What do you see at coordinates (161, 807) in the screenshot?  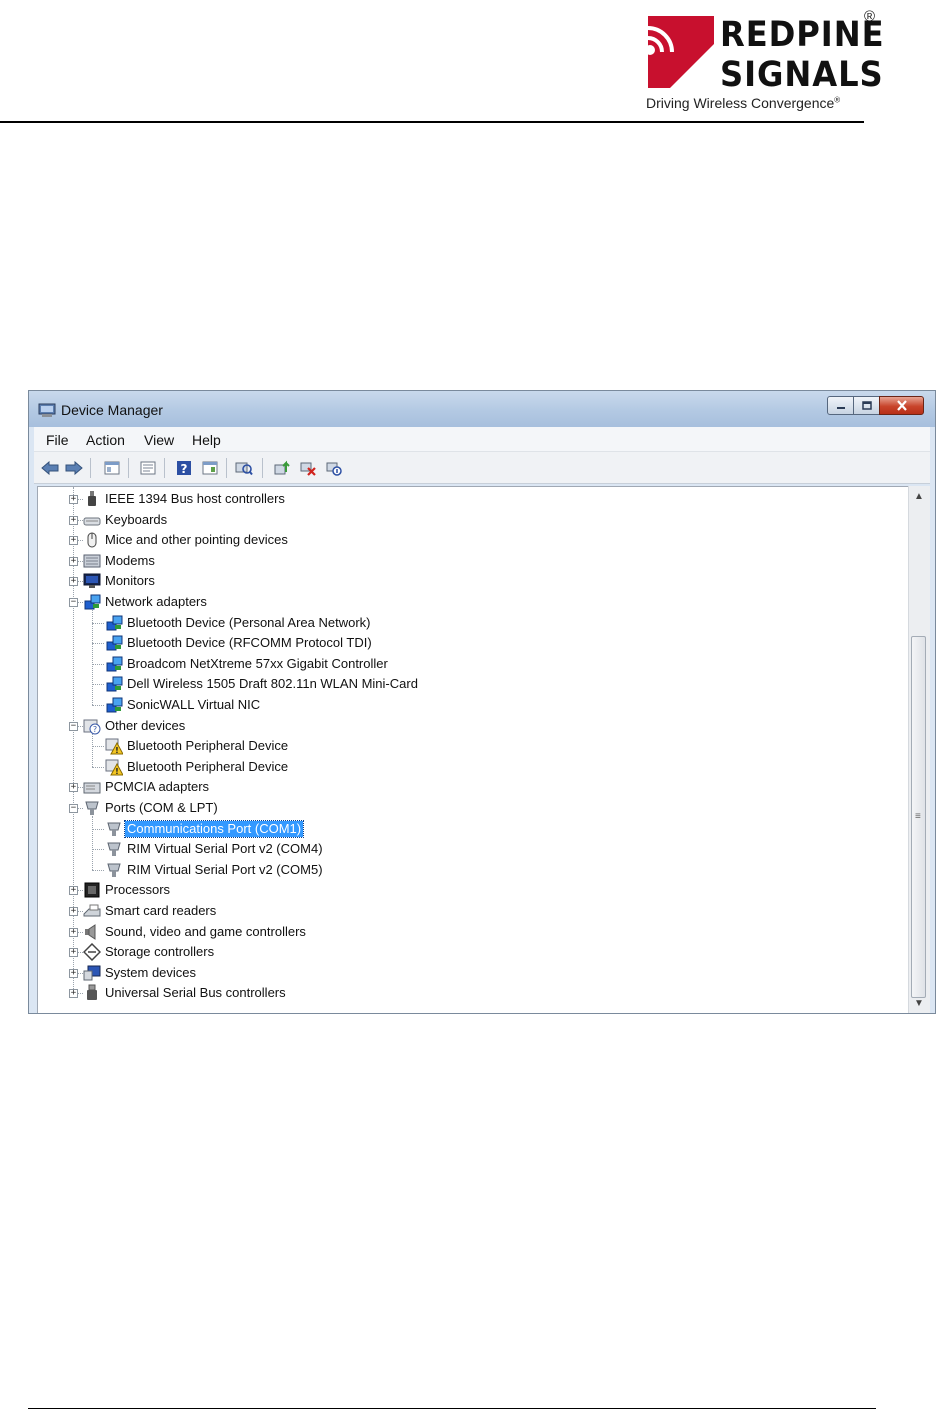 I see `tree-node-label: Ports (COM & LPT)` at bounding box center [161, 807].